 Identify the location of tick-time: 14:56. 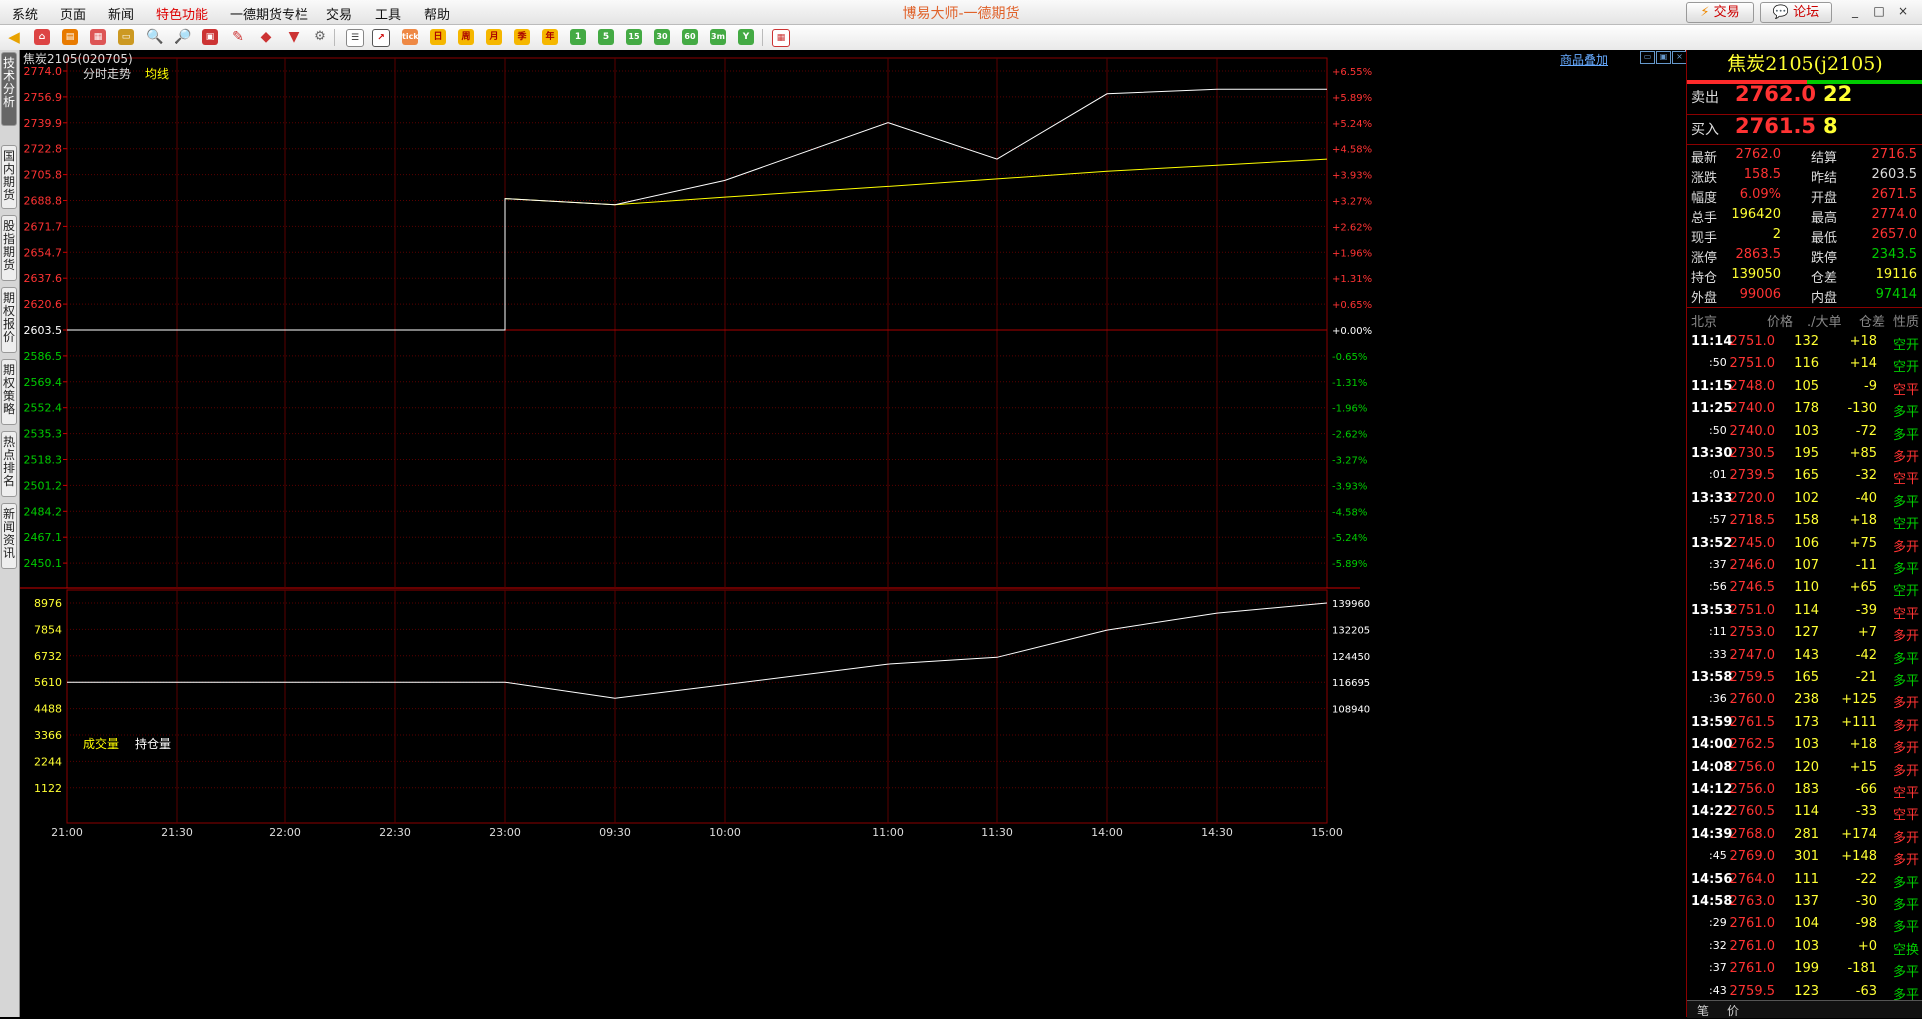
(1712, 879).